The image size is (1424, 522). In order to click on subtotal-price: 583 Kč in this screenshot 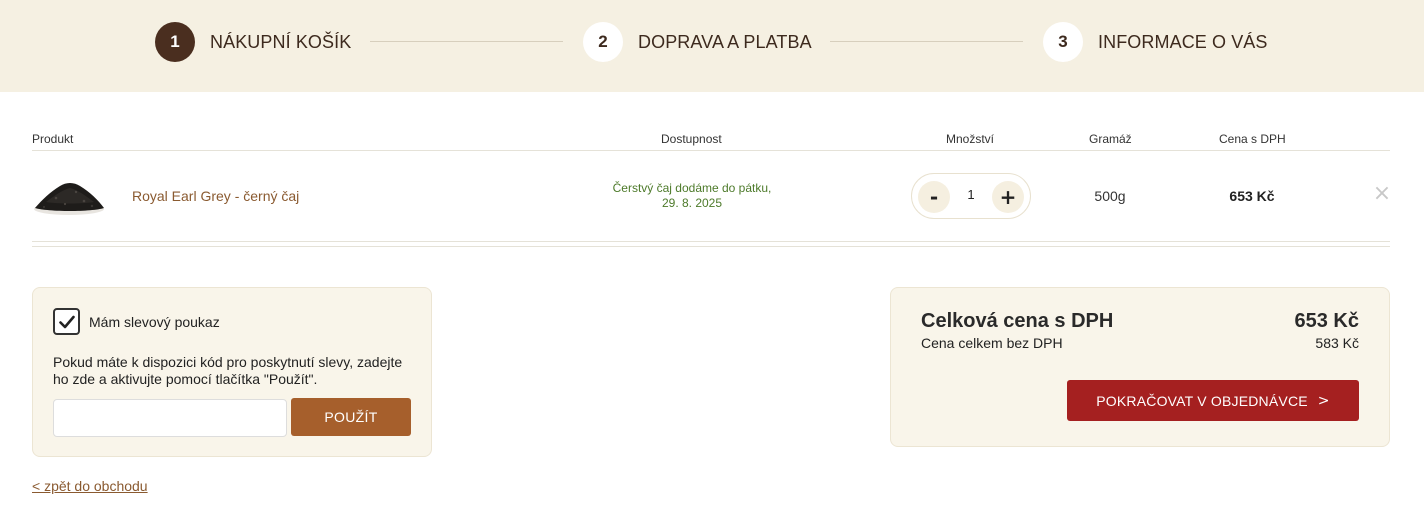, I will do `click(1337, 343)`.